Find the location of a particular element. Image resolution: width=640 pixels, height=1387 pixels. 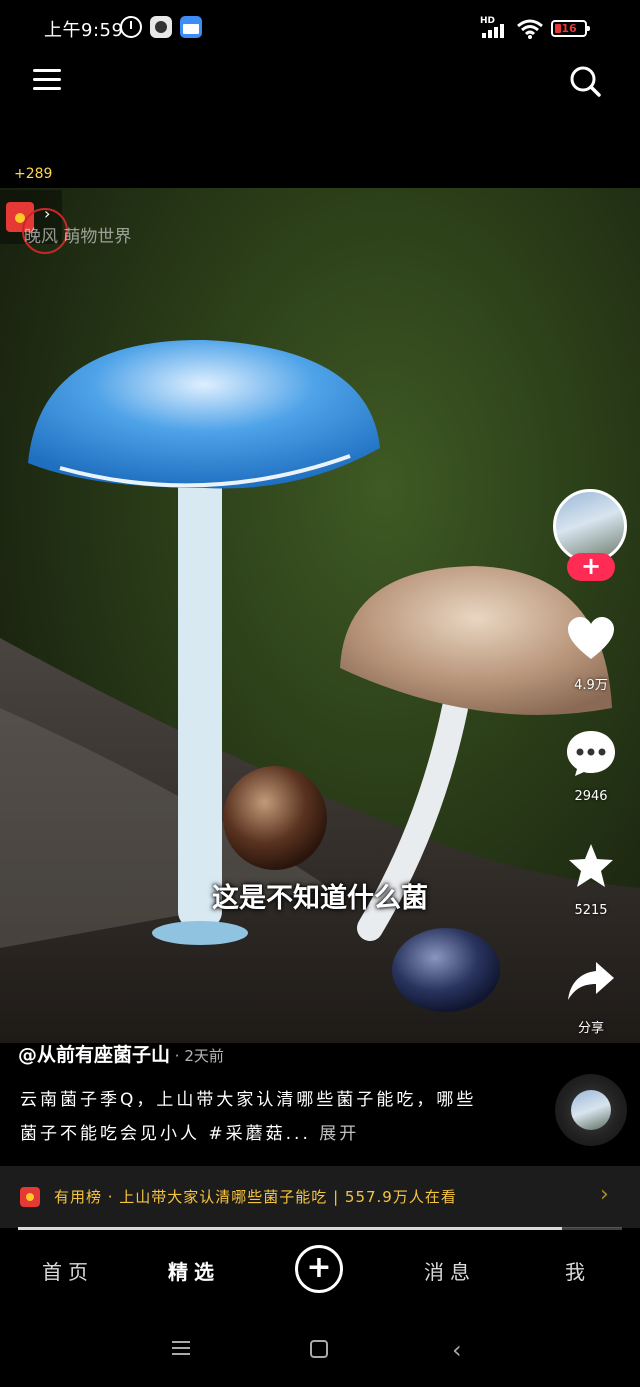

home-icon is located at coordinates (319, 1349).